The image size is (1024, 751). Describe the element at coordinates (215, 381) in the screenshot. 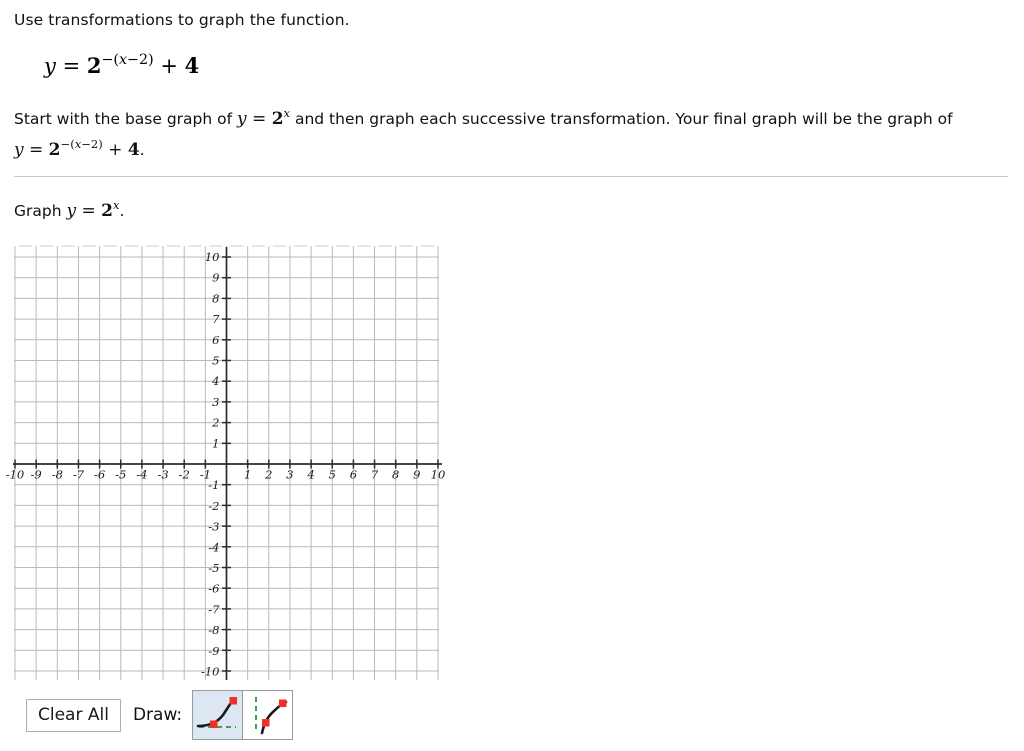

I see `y-axis-label: 4` at that location.